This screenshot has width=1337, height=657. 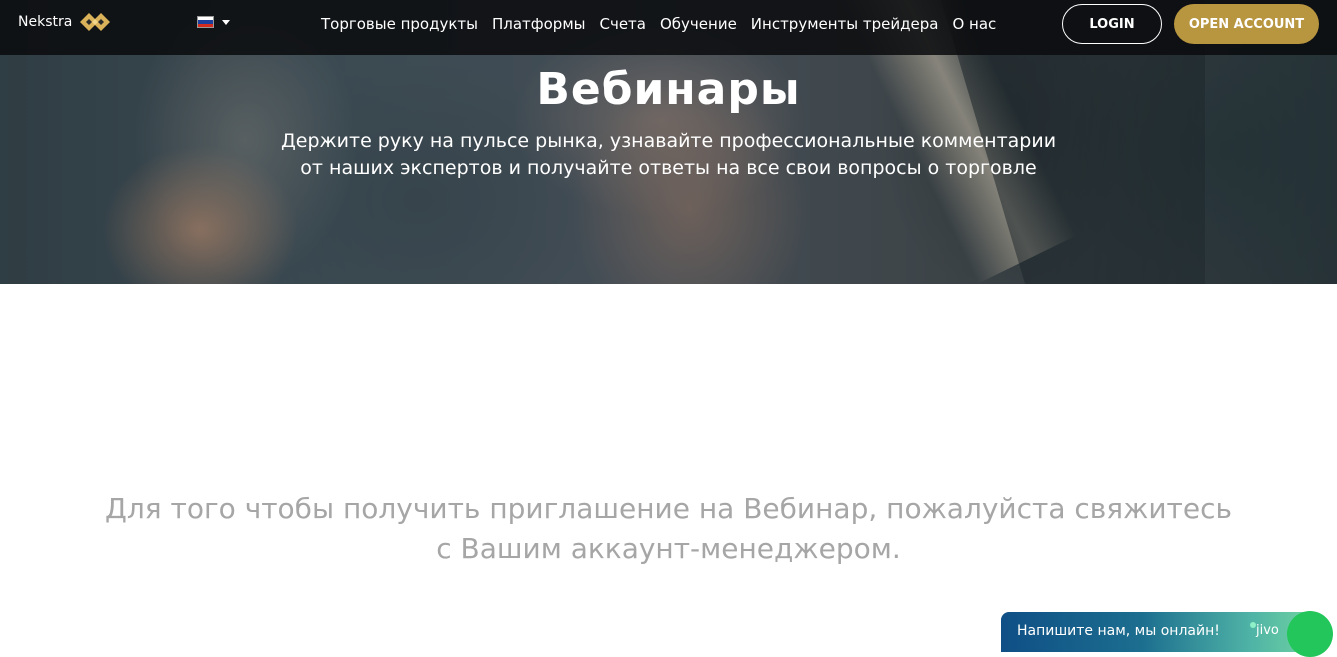 I want to click on nav-item-trading-products: Торговые продукты, so click(x=399, y=24).